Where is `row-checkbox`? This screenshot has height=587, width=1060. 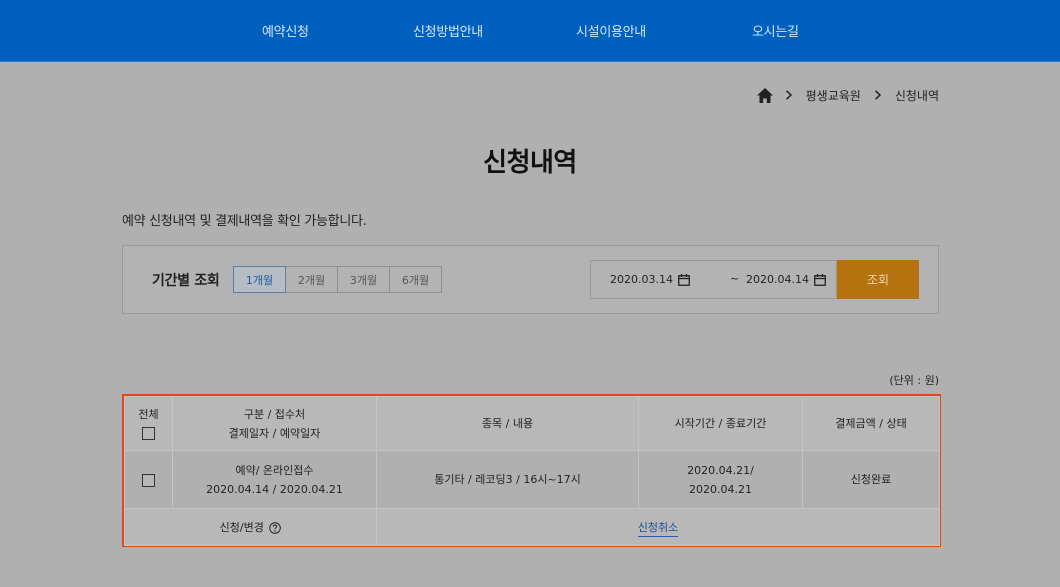
row-checkbox is located at coordinates (148, 480).